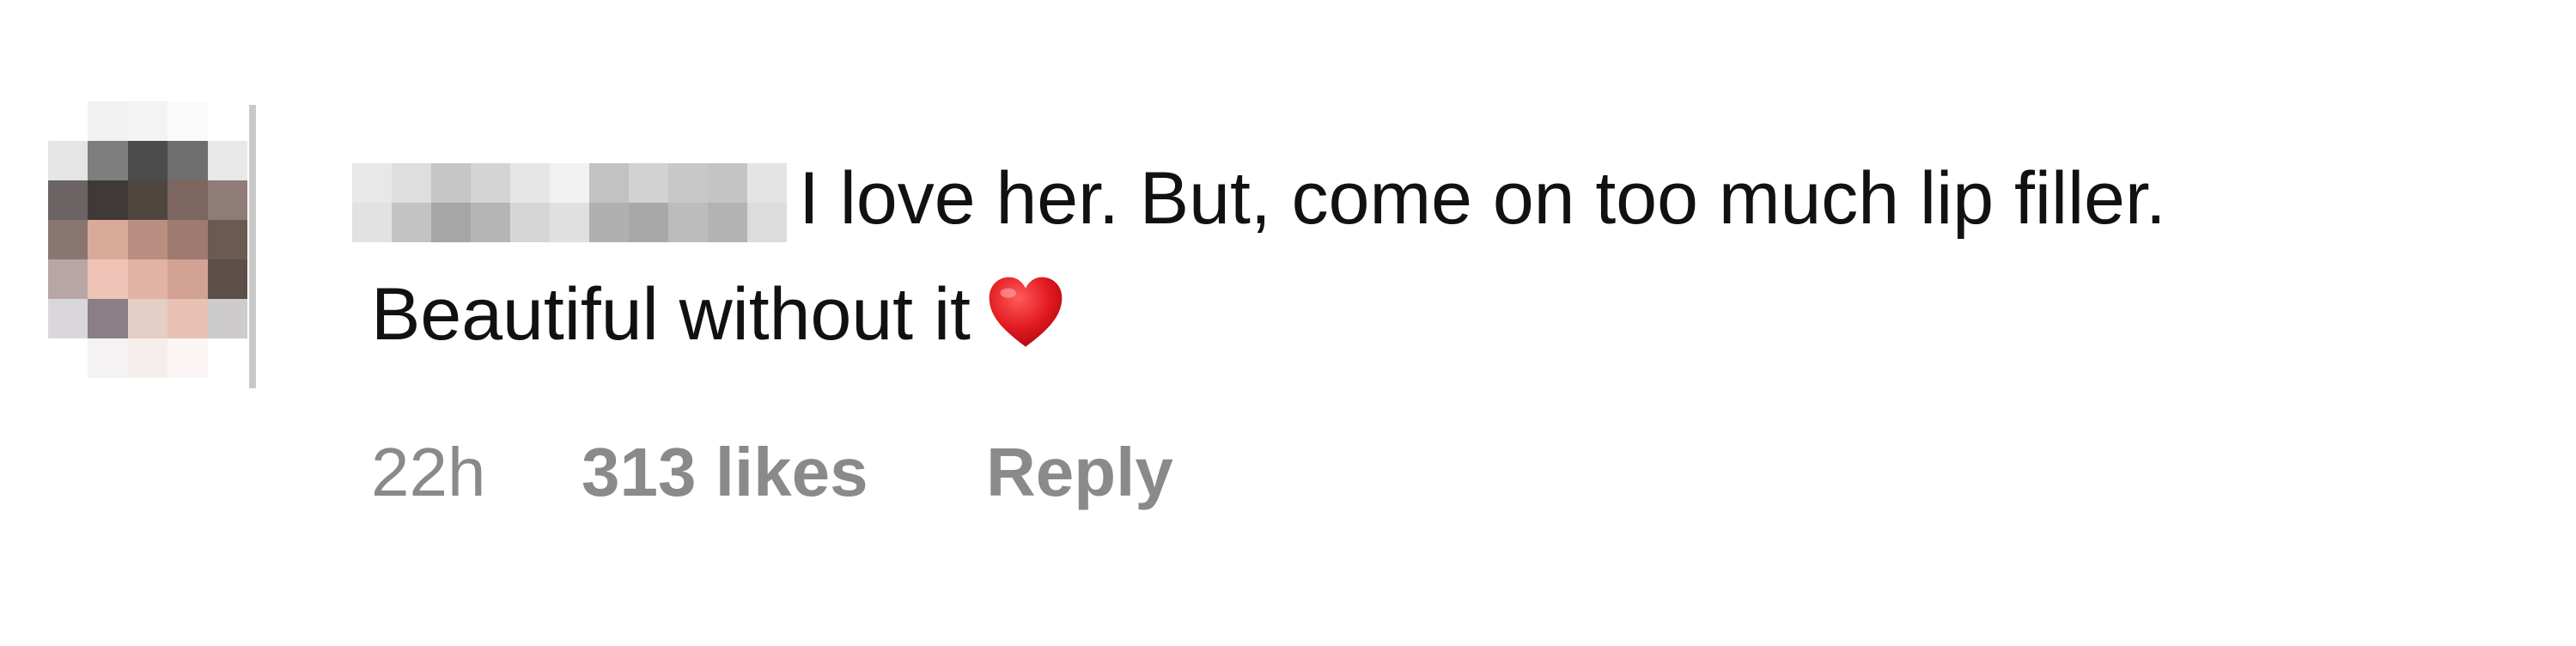  I want to click on heart-icon, so click(1025, 313).